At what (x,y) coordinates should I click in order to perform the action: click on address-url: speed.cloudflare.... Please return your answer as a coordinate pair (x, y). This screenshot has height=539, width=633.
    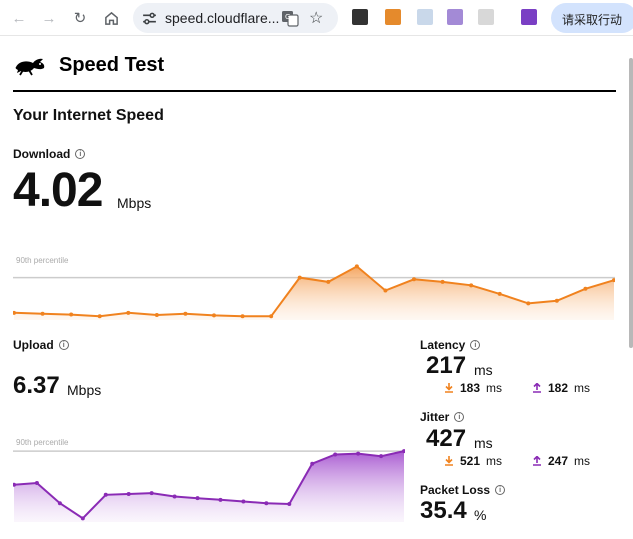
    Looking at the image, I should click on (222, 18).